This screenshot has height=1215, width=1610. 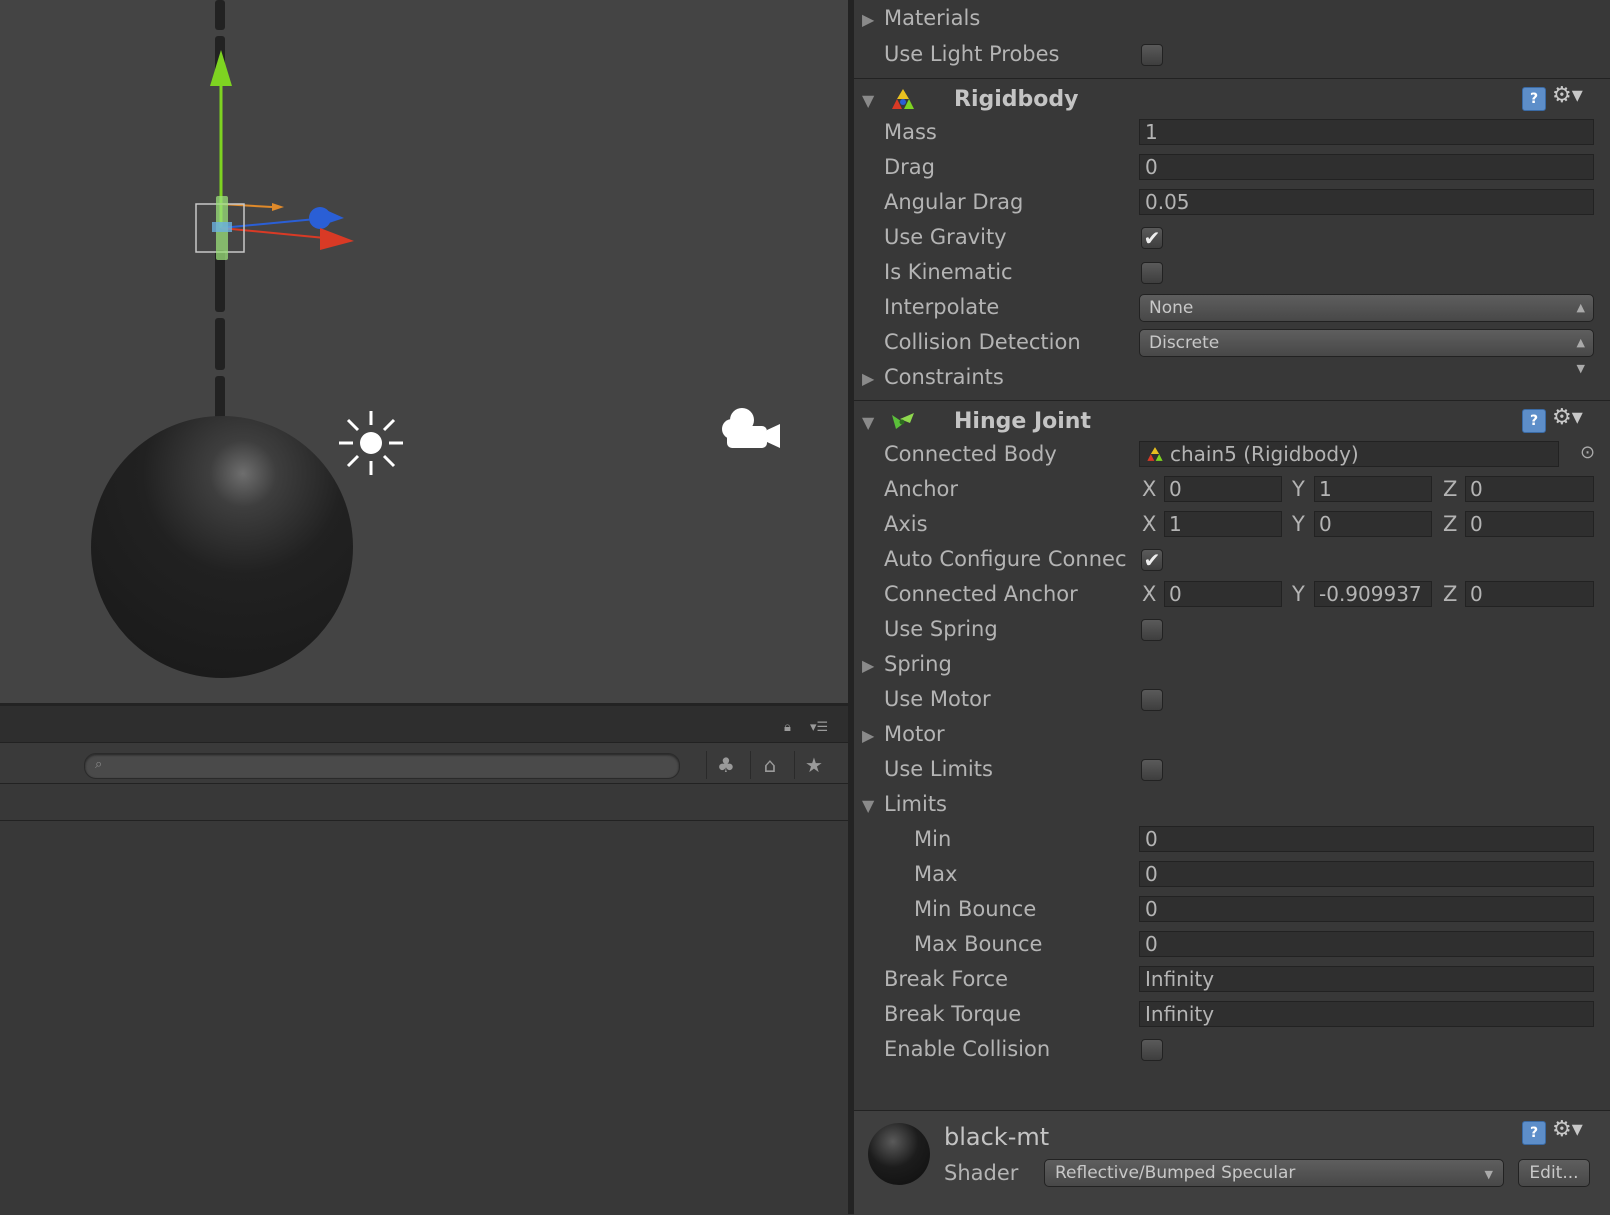 I want to click on mass-row: Mass 1, so click(x=1224, y=133).